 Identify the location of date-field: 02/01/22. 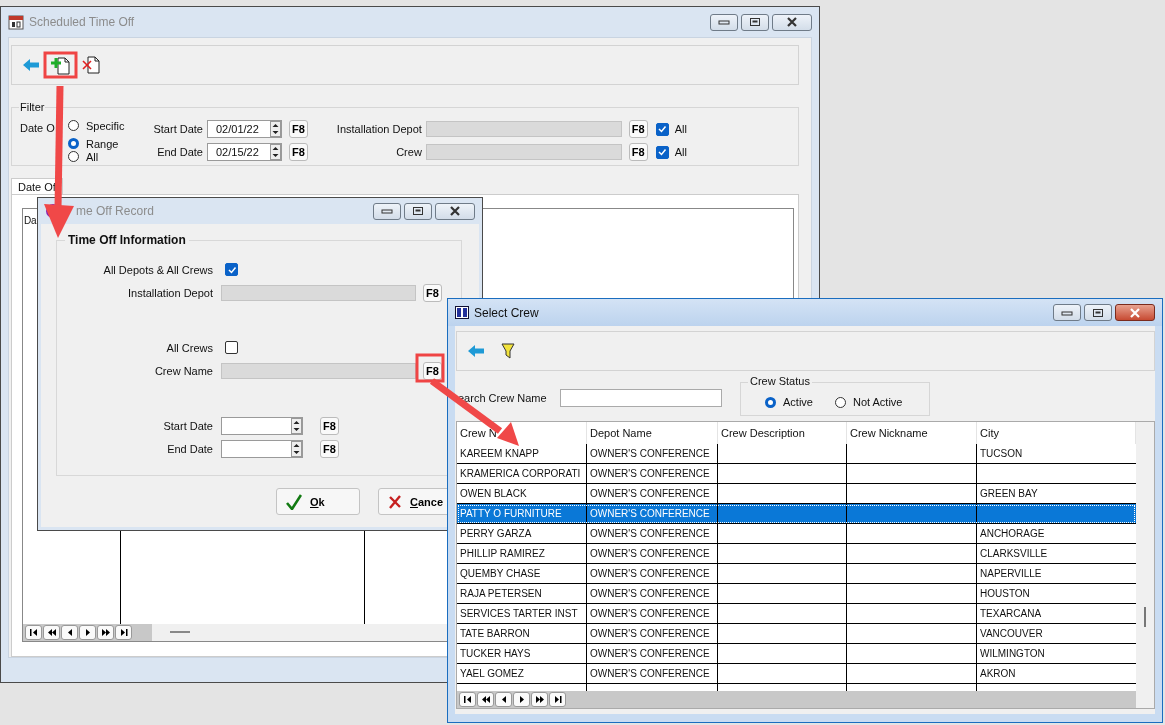
(244, 129).